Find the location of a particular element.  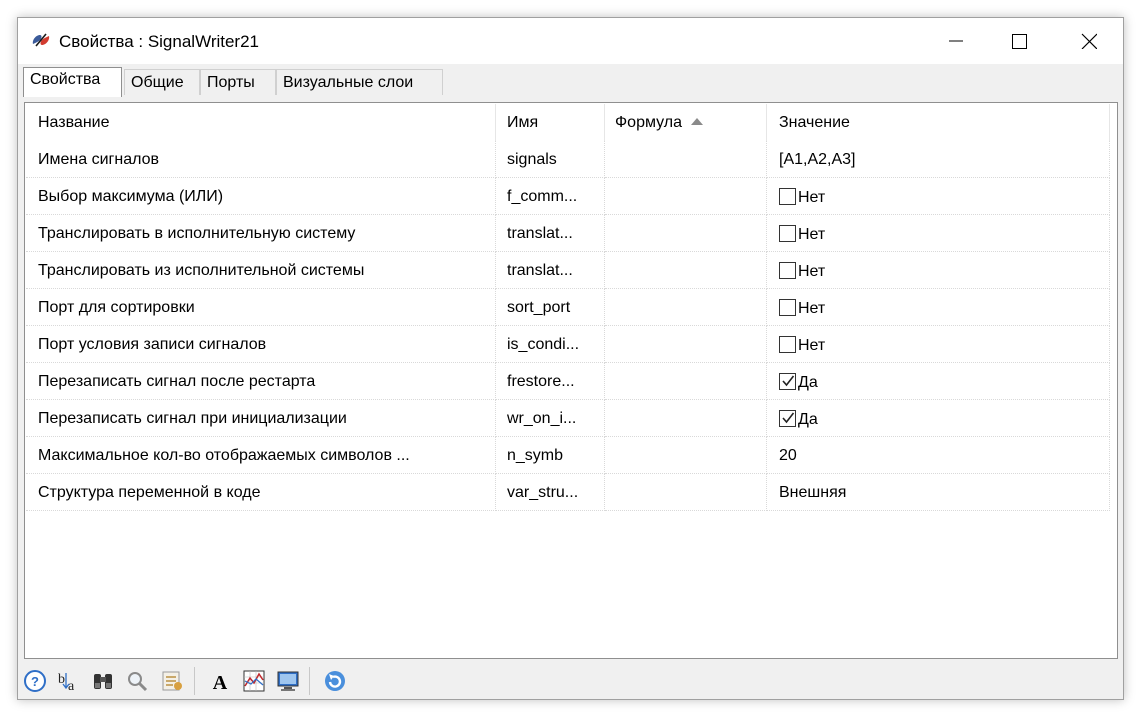

property-value-cell: 20 is located at coordinates (938, 455).